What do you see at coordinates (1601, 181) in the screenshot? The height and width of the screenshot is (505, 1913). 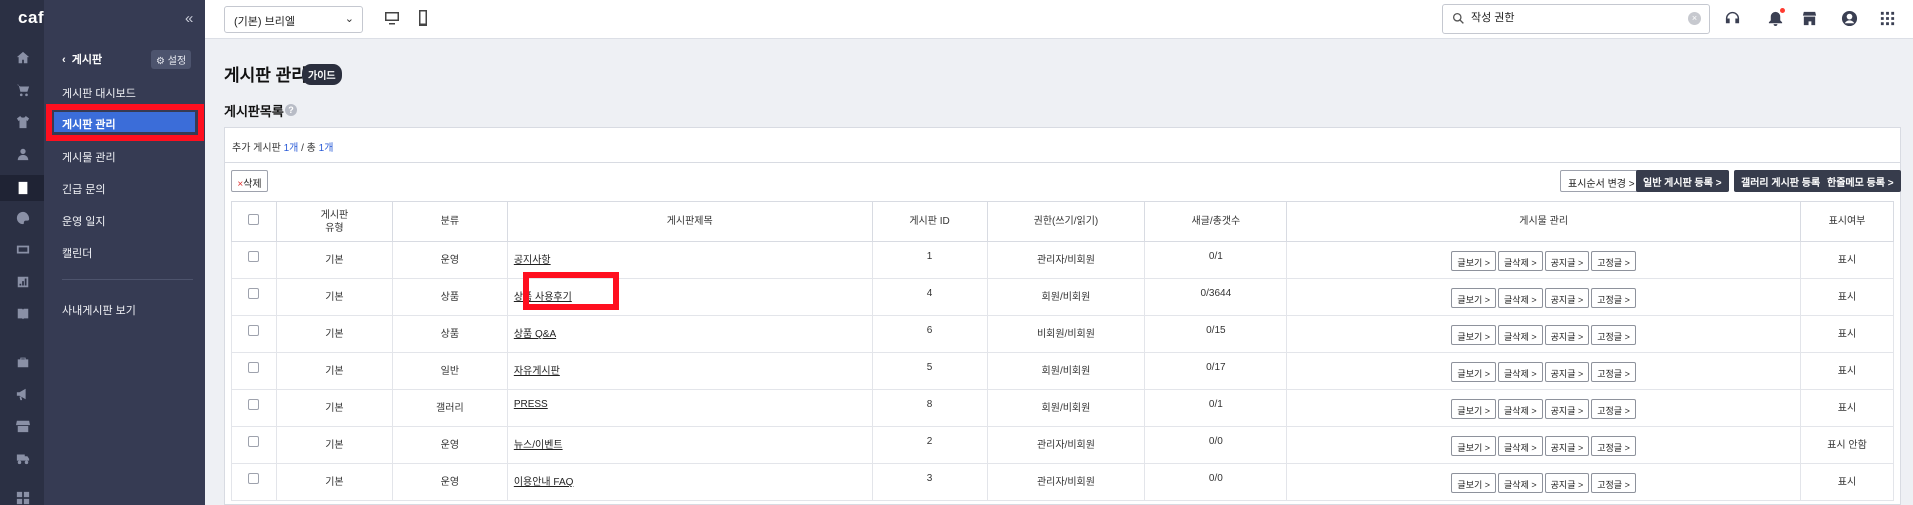 I see `change-order-button: 표시순서 변경 >` at bounding box center [1601, 181].